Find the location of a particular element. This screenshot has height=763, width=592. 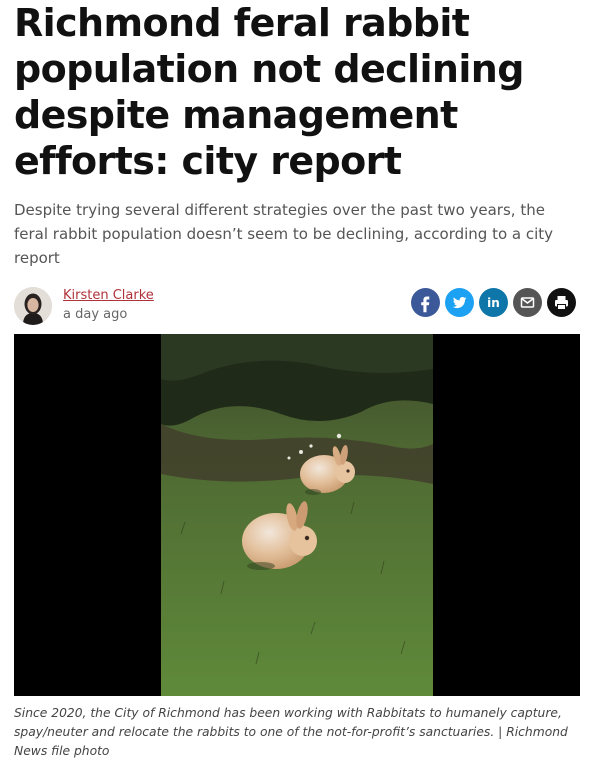

share-email-button is located at coordinates (527, 302).